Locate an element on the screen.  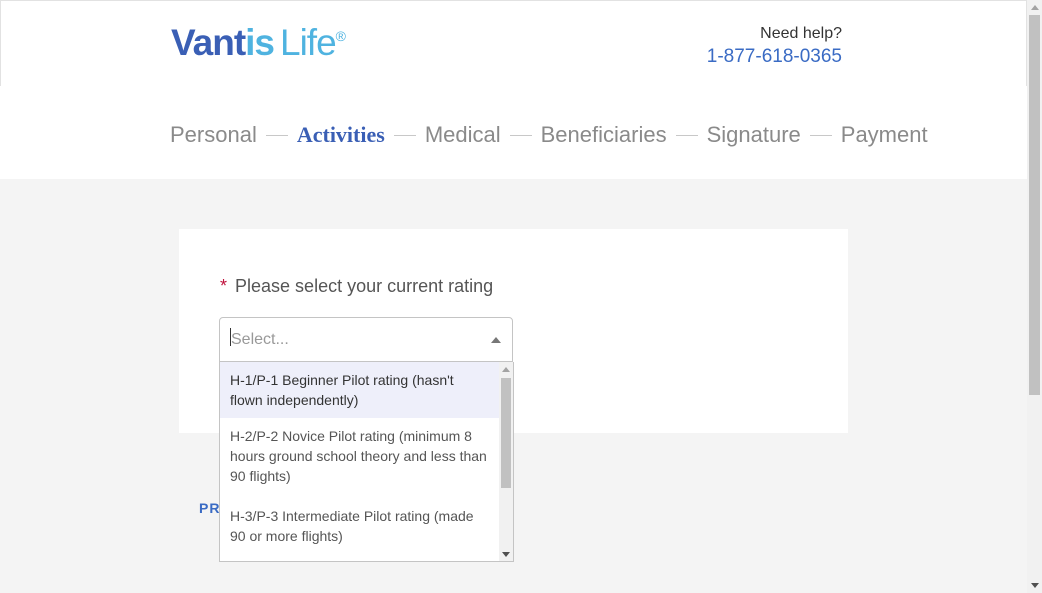
scroll-down-arrow-icon is located at coordinates (506, 554).